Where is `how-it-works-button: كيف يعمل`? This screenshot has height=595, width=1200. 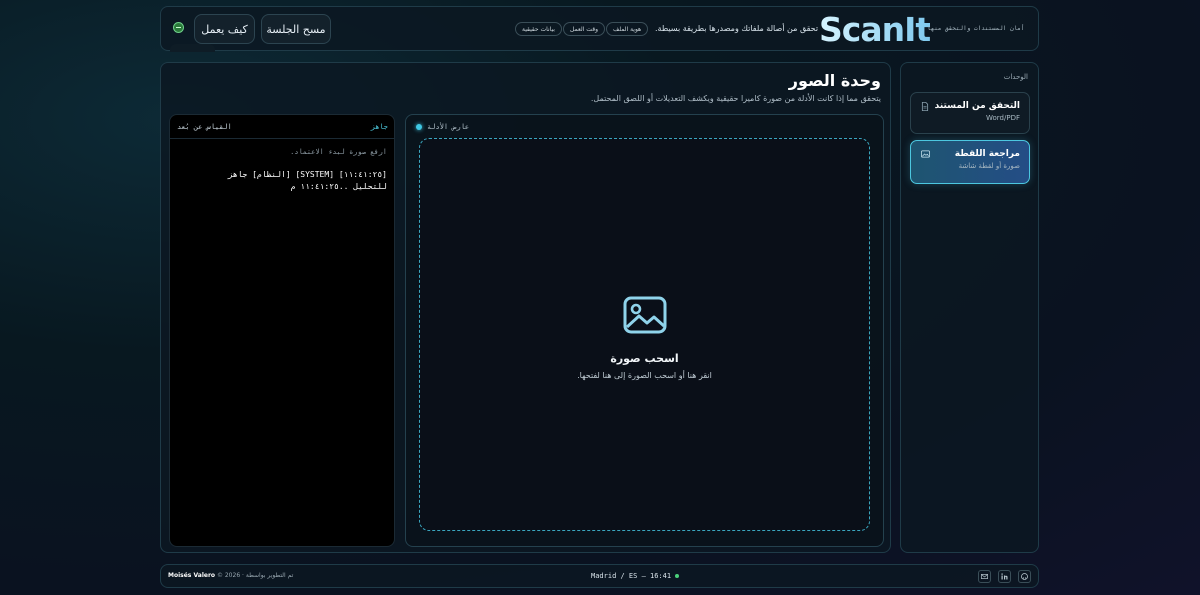
how-it-works-button: كيف يعمل is located at coordinates (224, 29).